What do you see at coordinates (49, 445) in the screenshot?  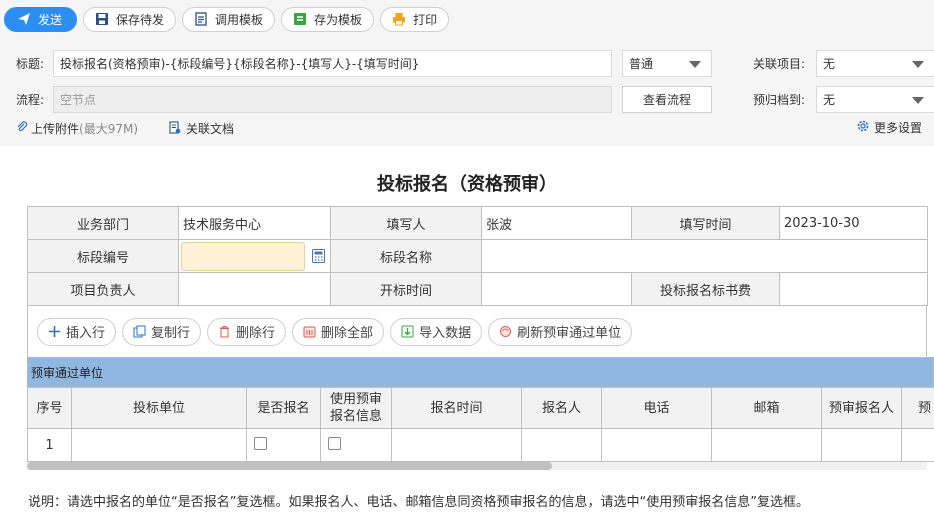 I see `row-no: 1` at bounding box center [49, 445].